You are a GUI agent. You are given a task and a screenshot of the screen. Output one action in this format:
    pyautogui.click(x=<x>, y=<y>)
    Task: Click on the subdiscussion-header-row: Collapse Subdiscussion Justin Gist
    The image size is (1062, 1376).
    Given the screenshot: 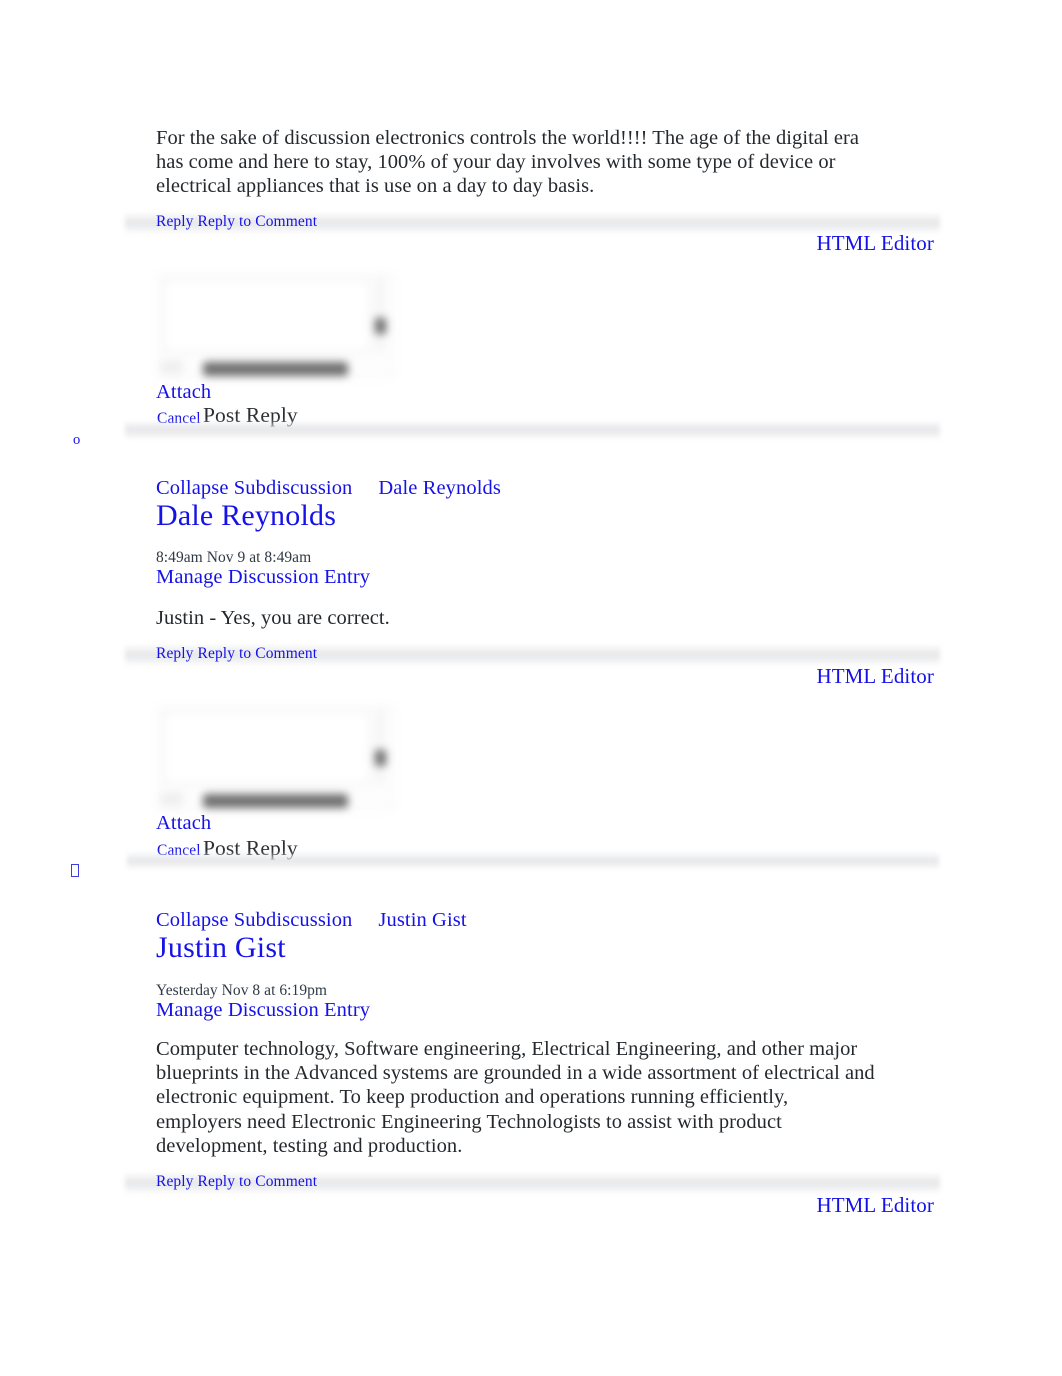 What is the action you would take?
    pyautogui.click(x=311, y=920)
    